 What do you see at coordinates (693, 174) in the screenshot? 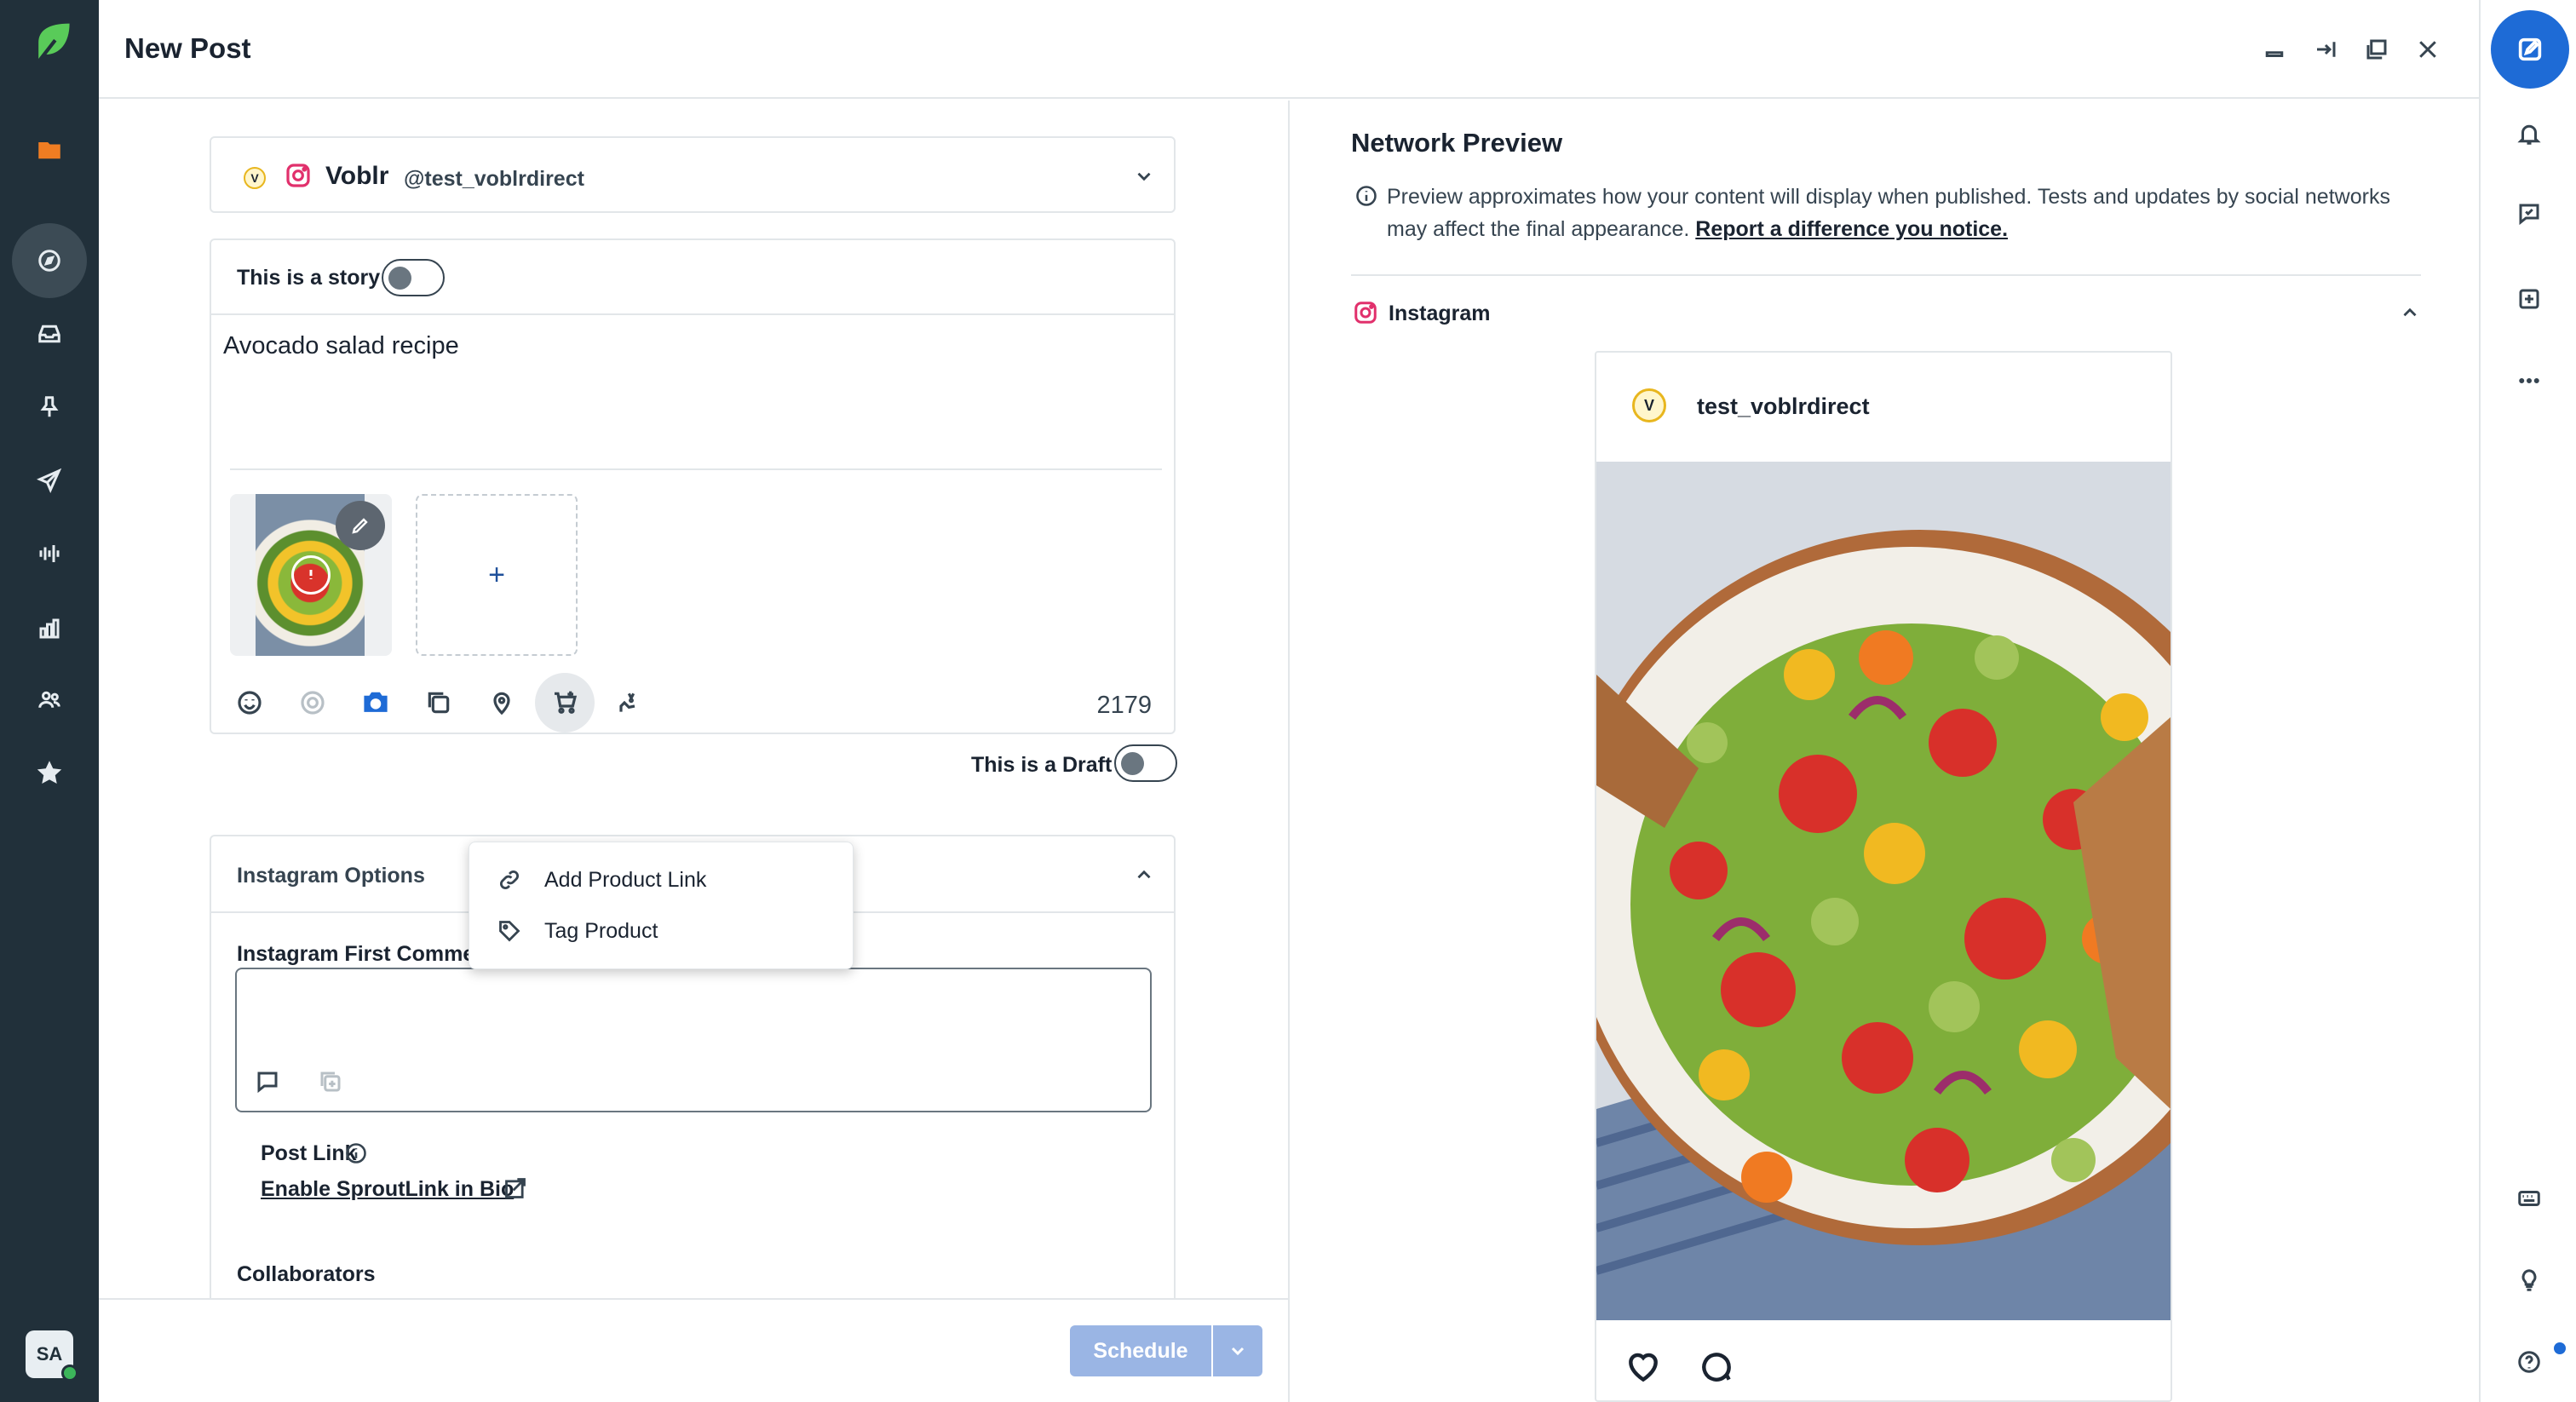
I see `profile-selector: V Voblr @test_voblrdirect` at bounding box center [693, 174].